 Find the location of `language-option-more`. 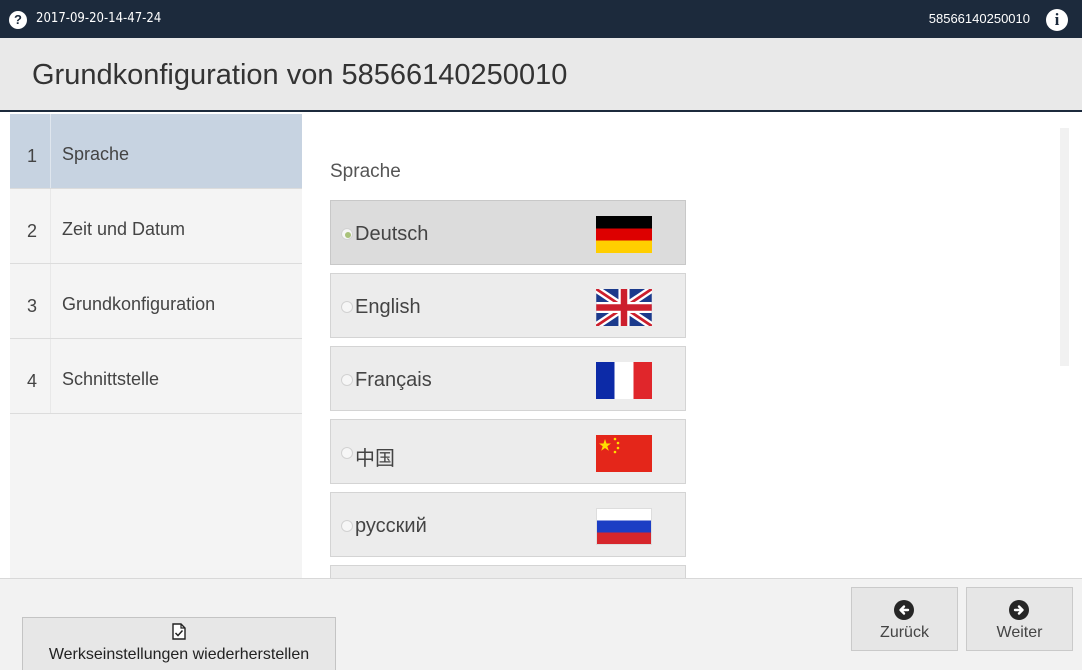

language-option-more is located at coordinates (508, 571).